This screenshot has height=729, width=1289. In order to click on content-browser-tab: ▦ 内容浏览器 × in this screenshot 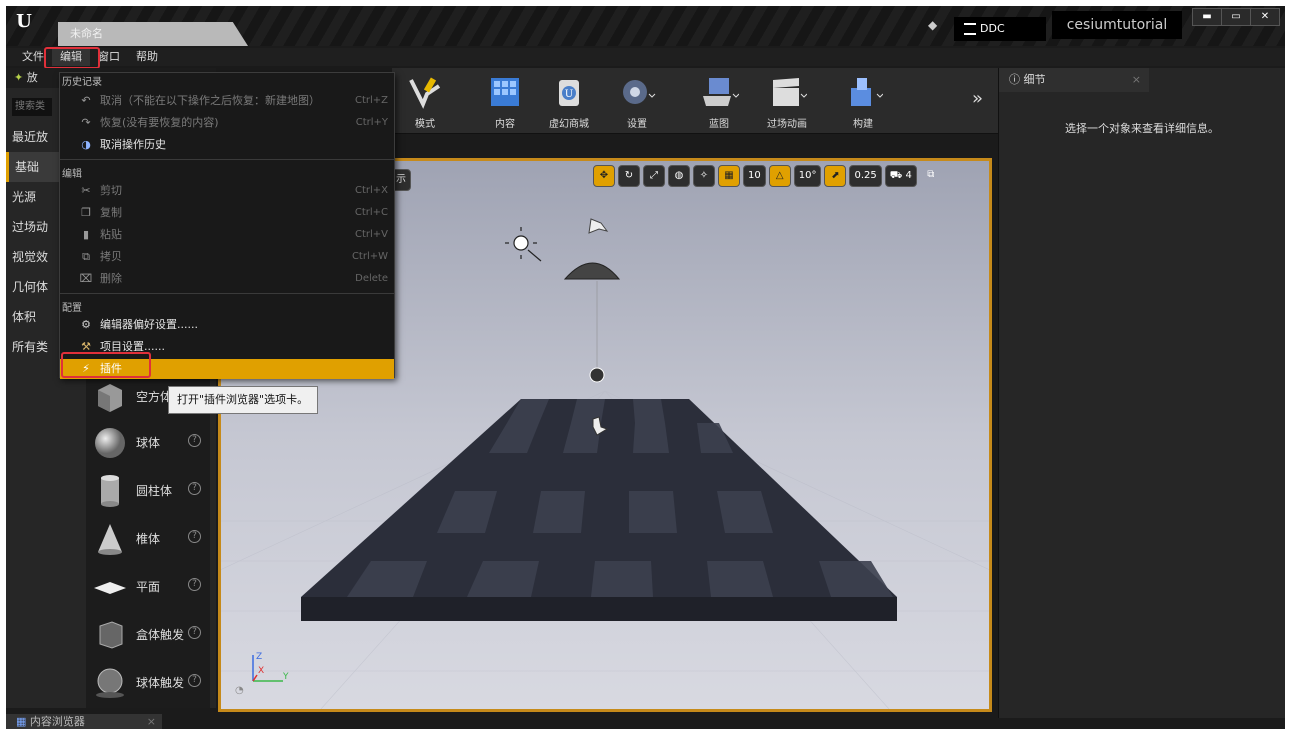, I will do `click(84, 721)`.